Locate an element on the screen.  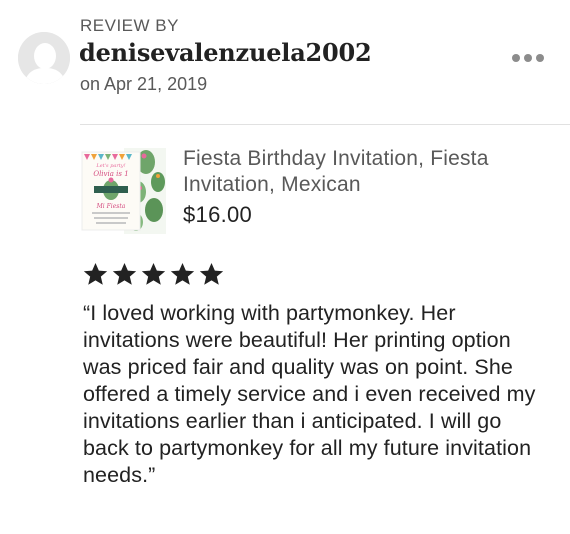
avatar is located at coordinates (44, 58).